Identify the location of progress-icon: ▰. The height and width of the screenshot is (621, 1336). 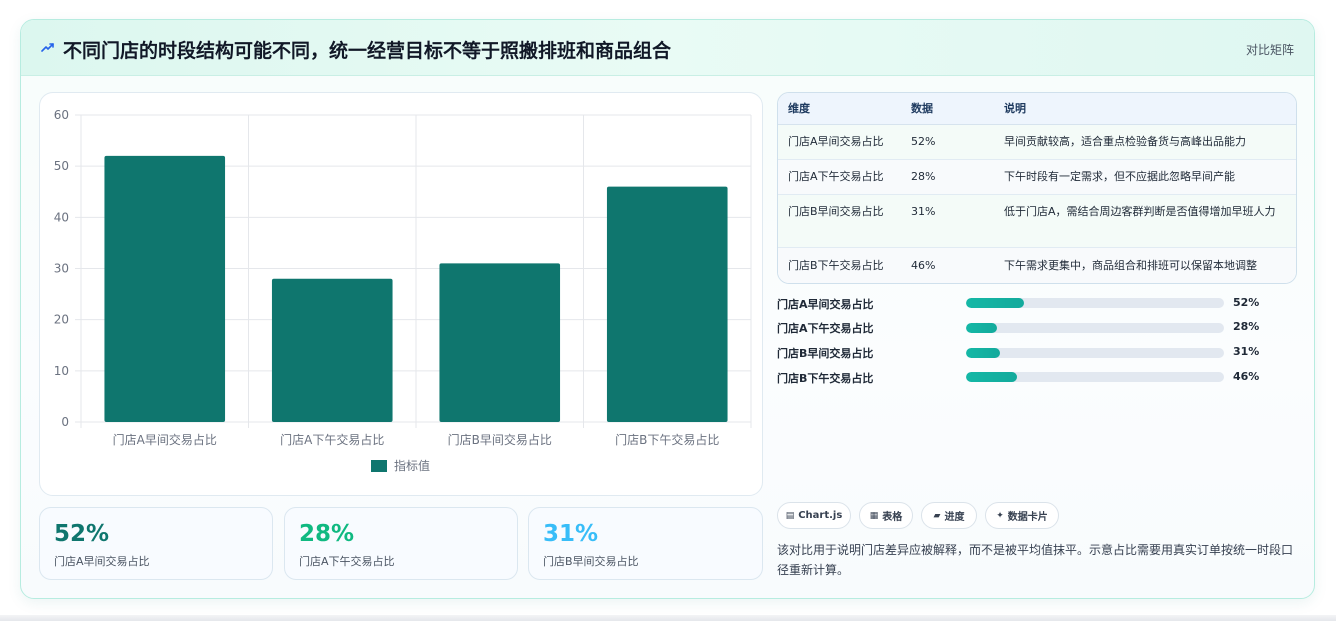
(937, 515).